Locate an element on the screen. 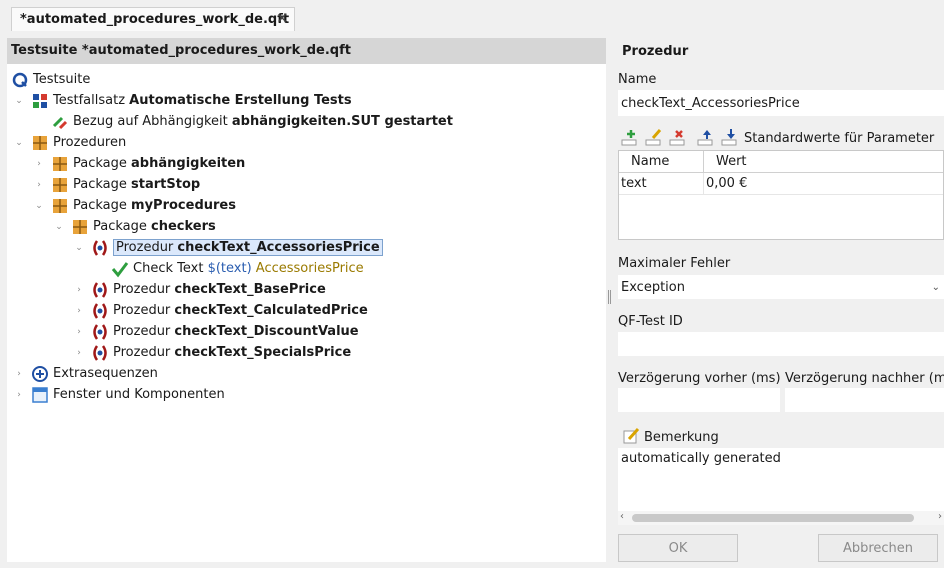 The width and height of the screenshot is (944, 568). delay-after-label: Verzögerung nachher (ms) is located at coordinates (864, 378).